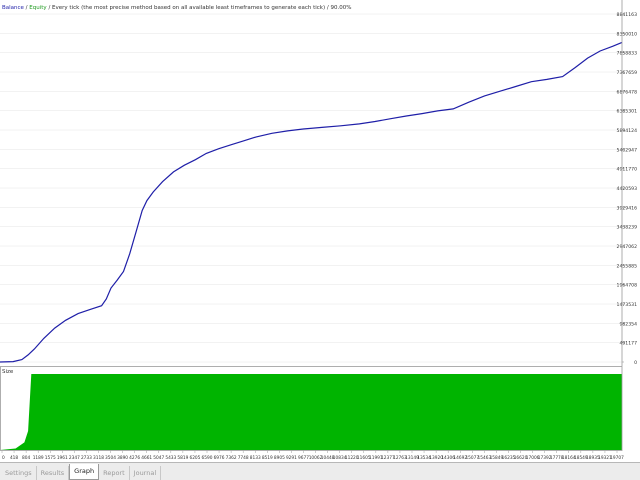 This screenshot has width=640, height=480. I want to click on legend-equity: Equity, so click(38, 8).